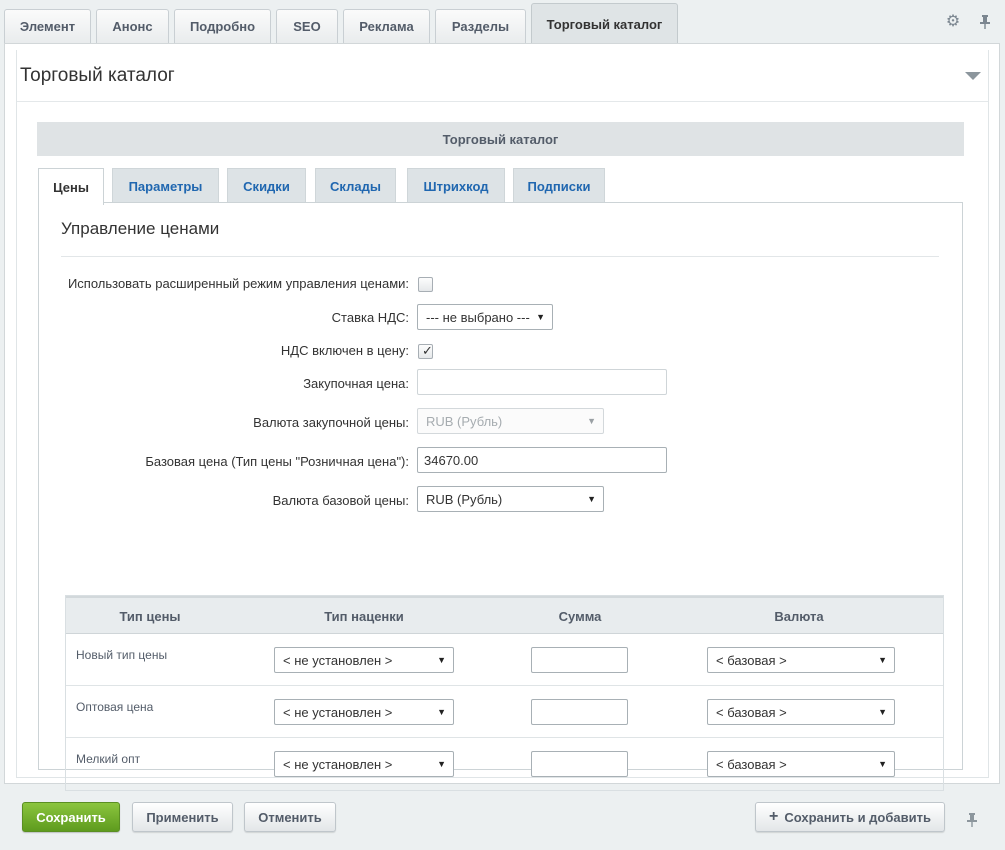 The width and height of the screenshot is (1005, 850). I want to click on vat-rate-value: --- не выбрано ---, so click(478, 317).